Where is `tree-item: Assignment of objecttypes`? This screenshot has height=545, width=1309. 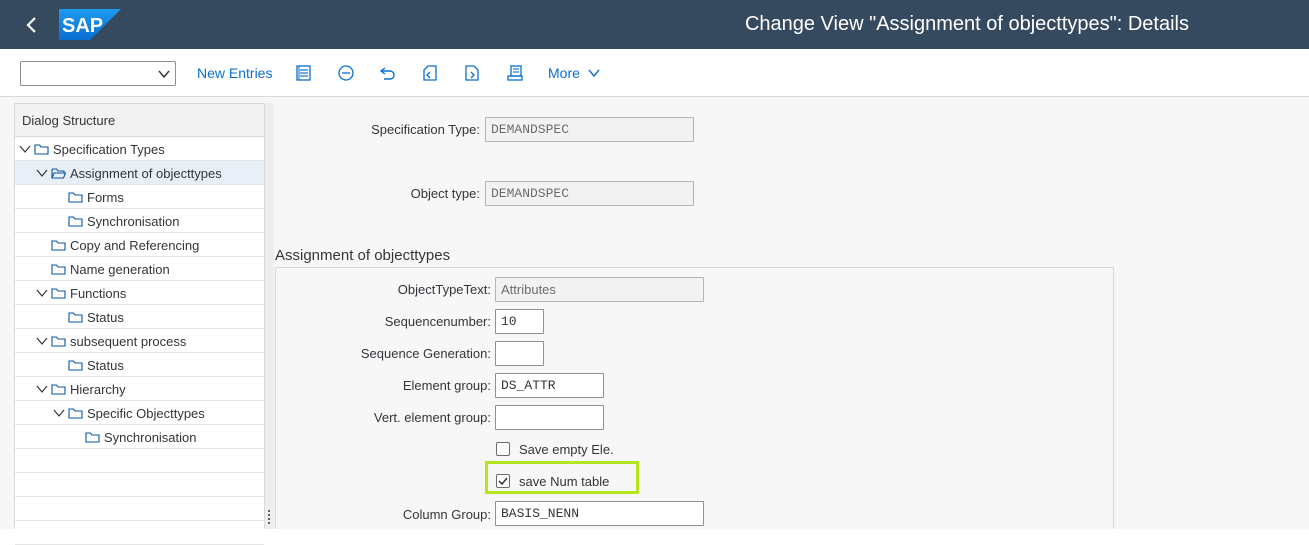 tree-item: Assignment of objecttypes is located at coordinates (139, 173).